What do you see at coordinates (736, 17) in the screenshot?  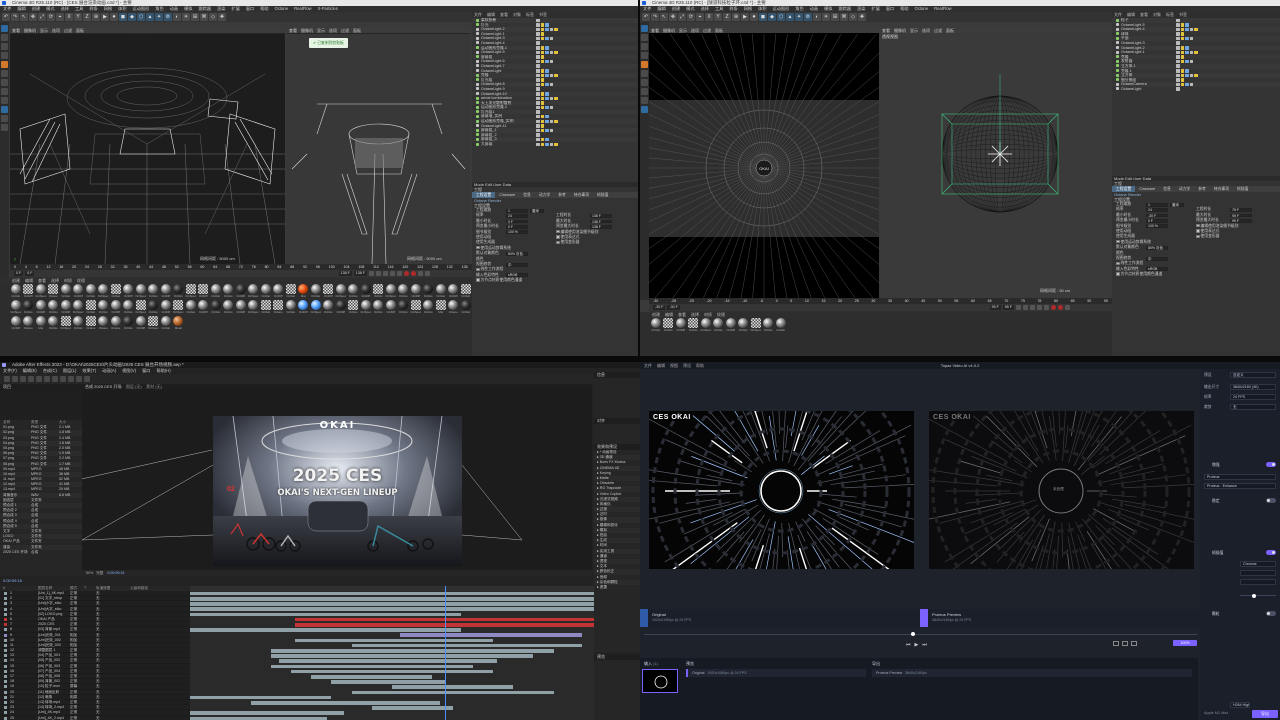 I see `toolbar-button-icon: ⊕` at bounding box center [736, 17].